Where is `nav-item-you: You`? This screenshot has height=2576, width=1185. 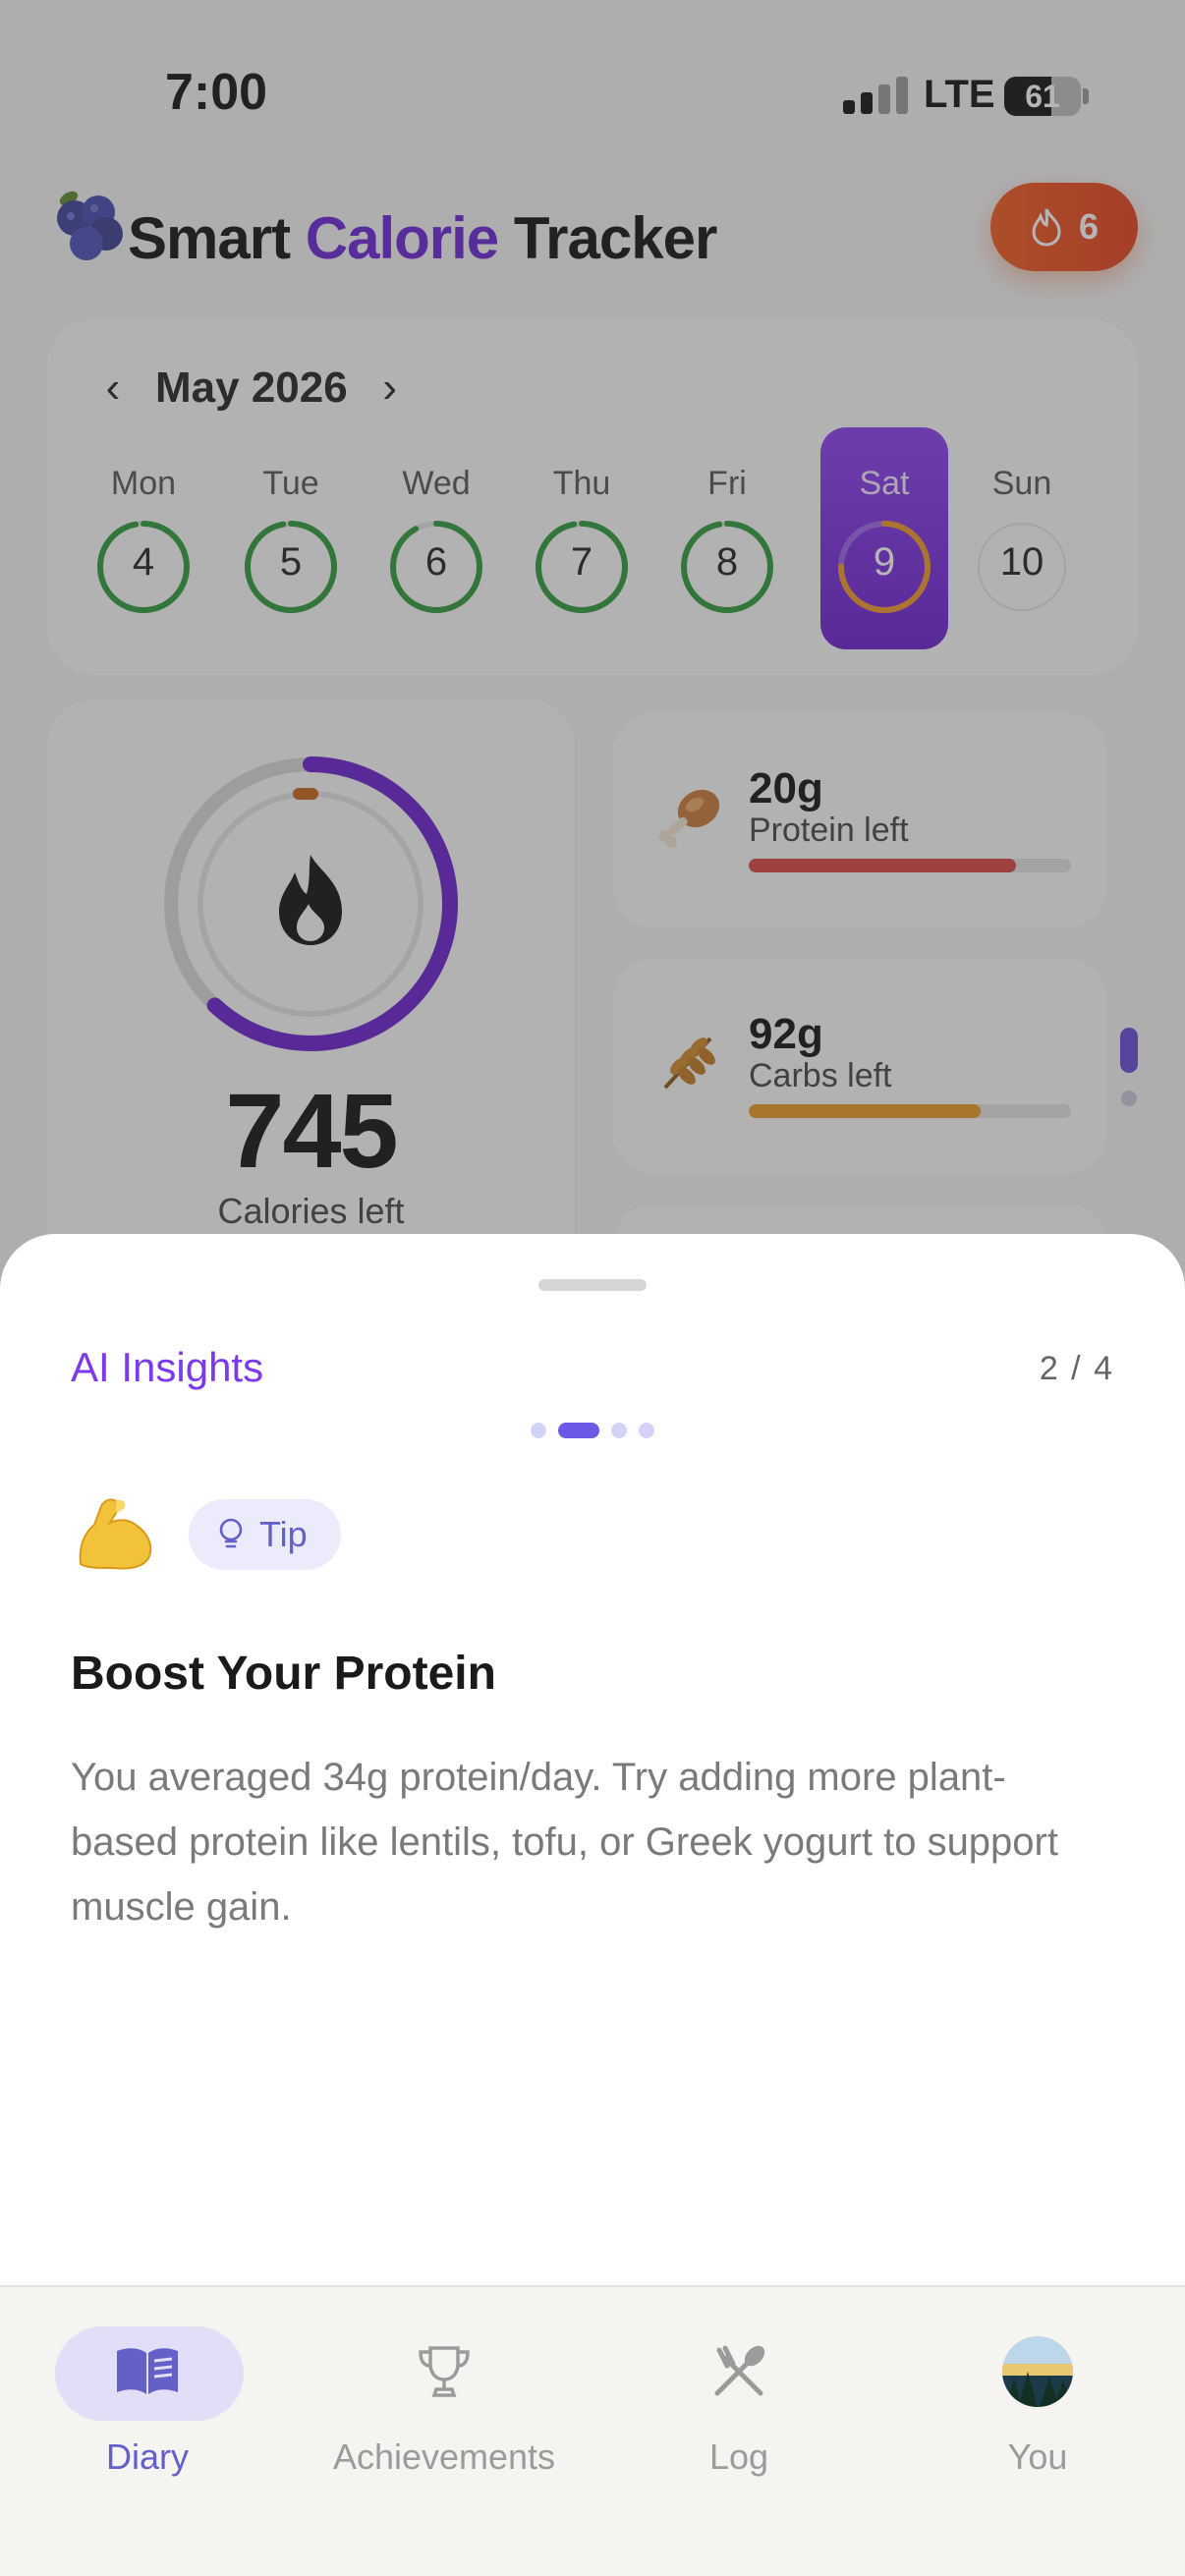 nav-item-you: You is located at coordinates (1038, 2405).